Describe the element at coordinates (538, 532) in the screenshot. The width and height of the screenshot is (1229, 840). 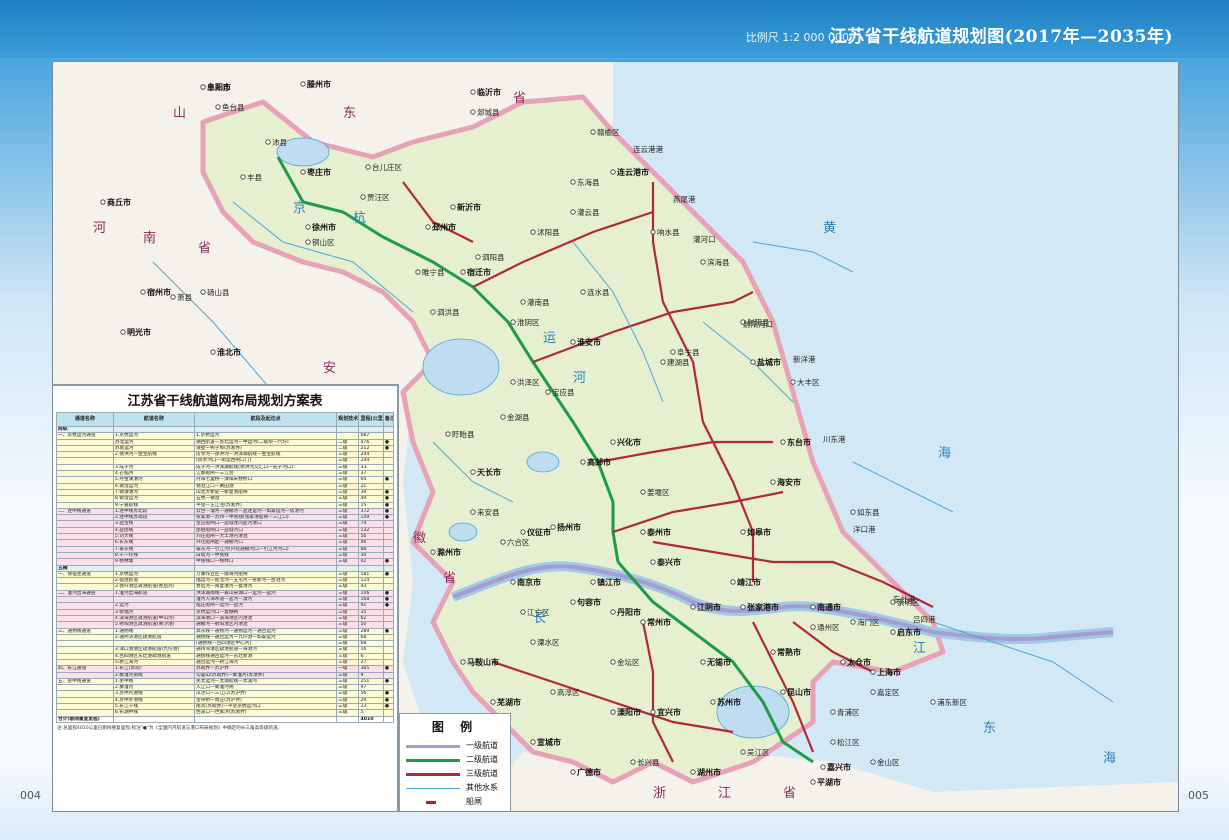
I see `city-label: 仪征市` at that location.